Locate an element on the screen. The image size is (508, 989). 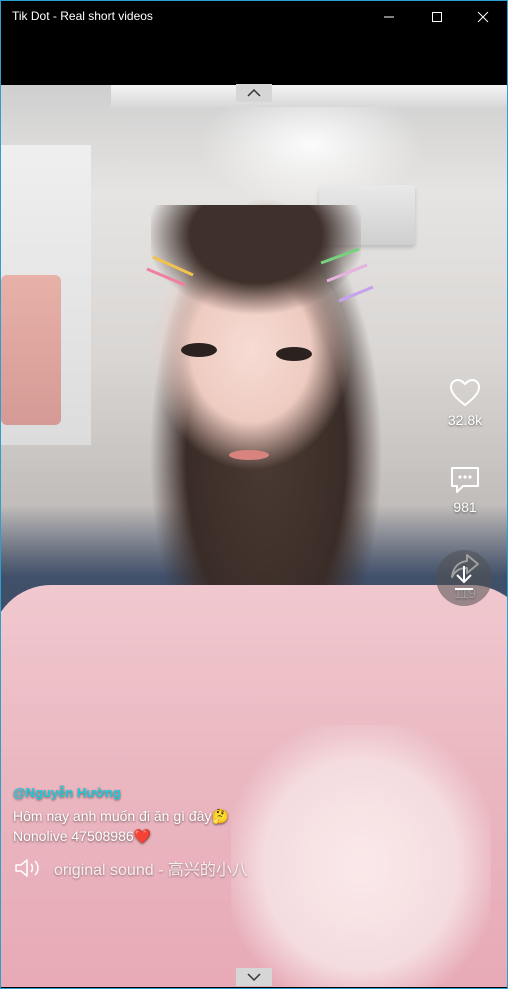
video-pillow-patch is located at coordinates (361, 856).